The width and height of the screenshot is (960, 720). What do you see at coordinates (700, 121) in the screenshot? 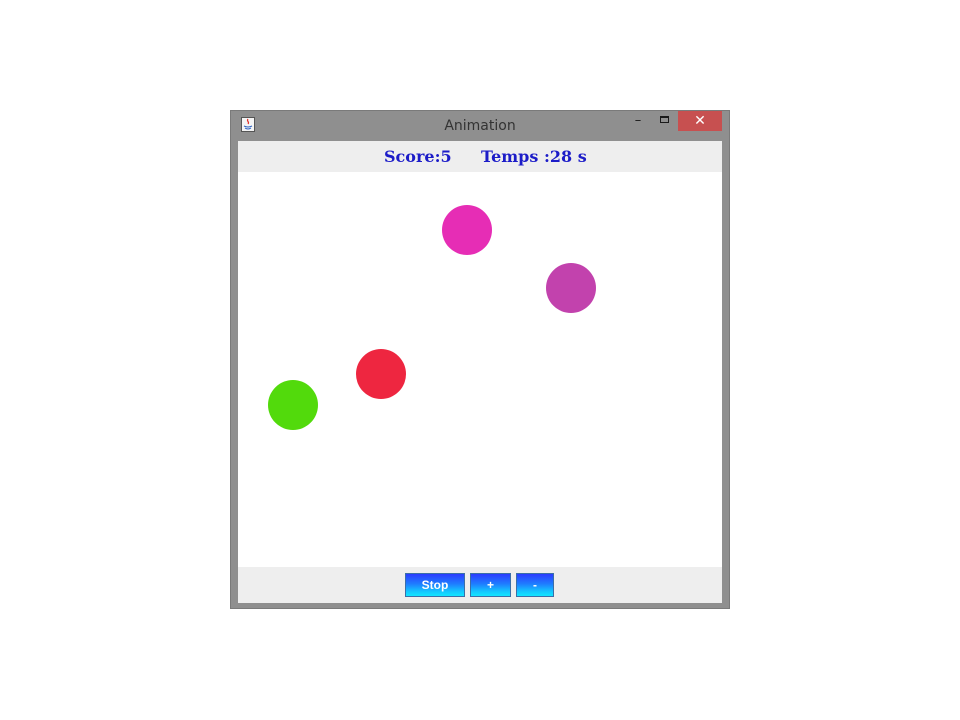
I see `close-button: ✕` at bounding box center [700, 121].